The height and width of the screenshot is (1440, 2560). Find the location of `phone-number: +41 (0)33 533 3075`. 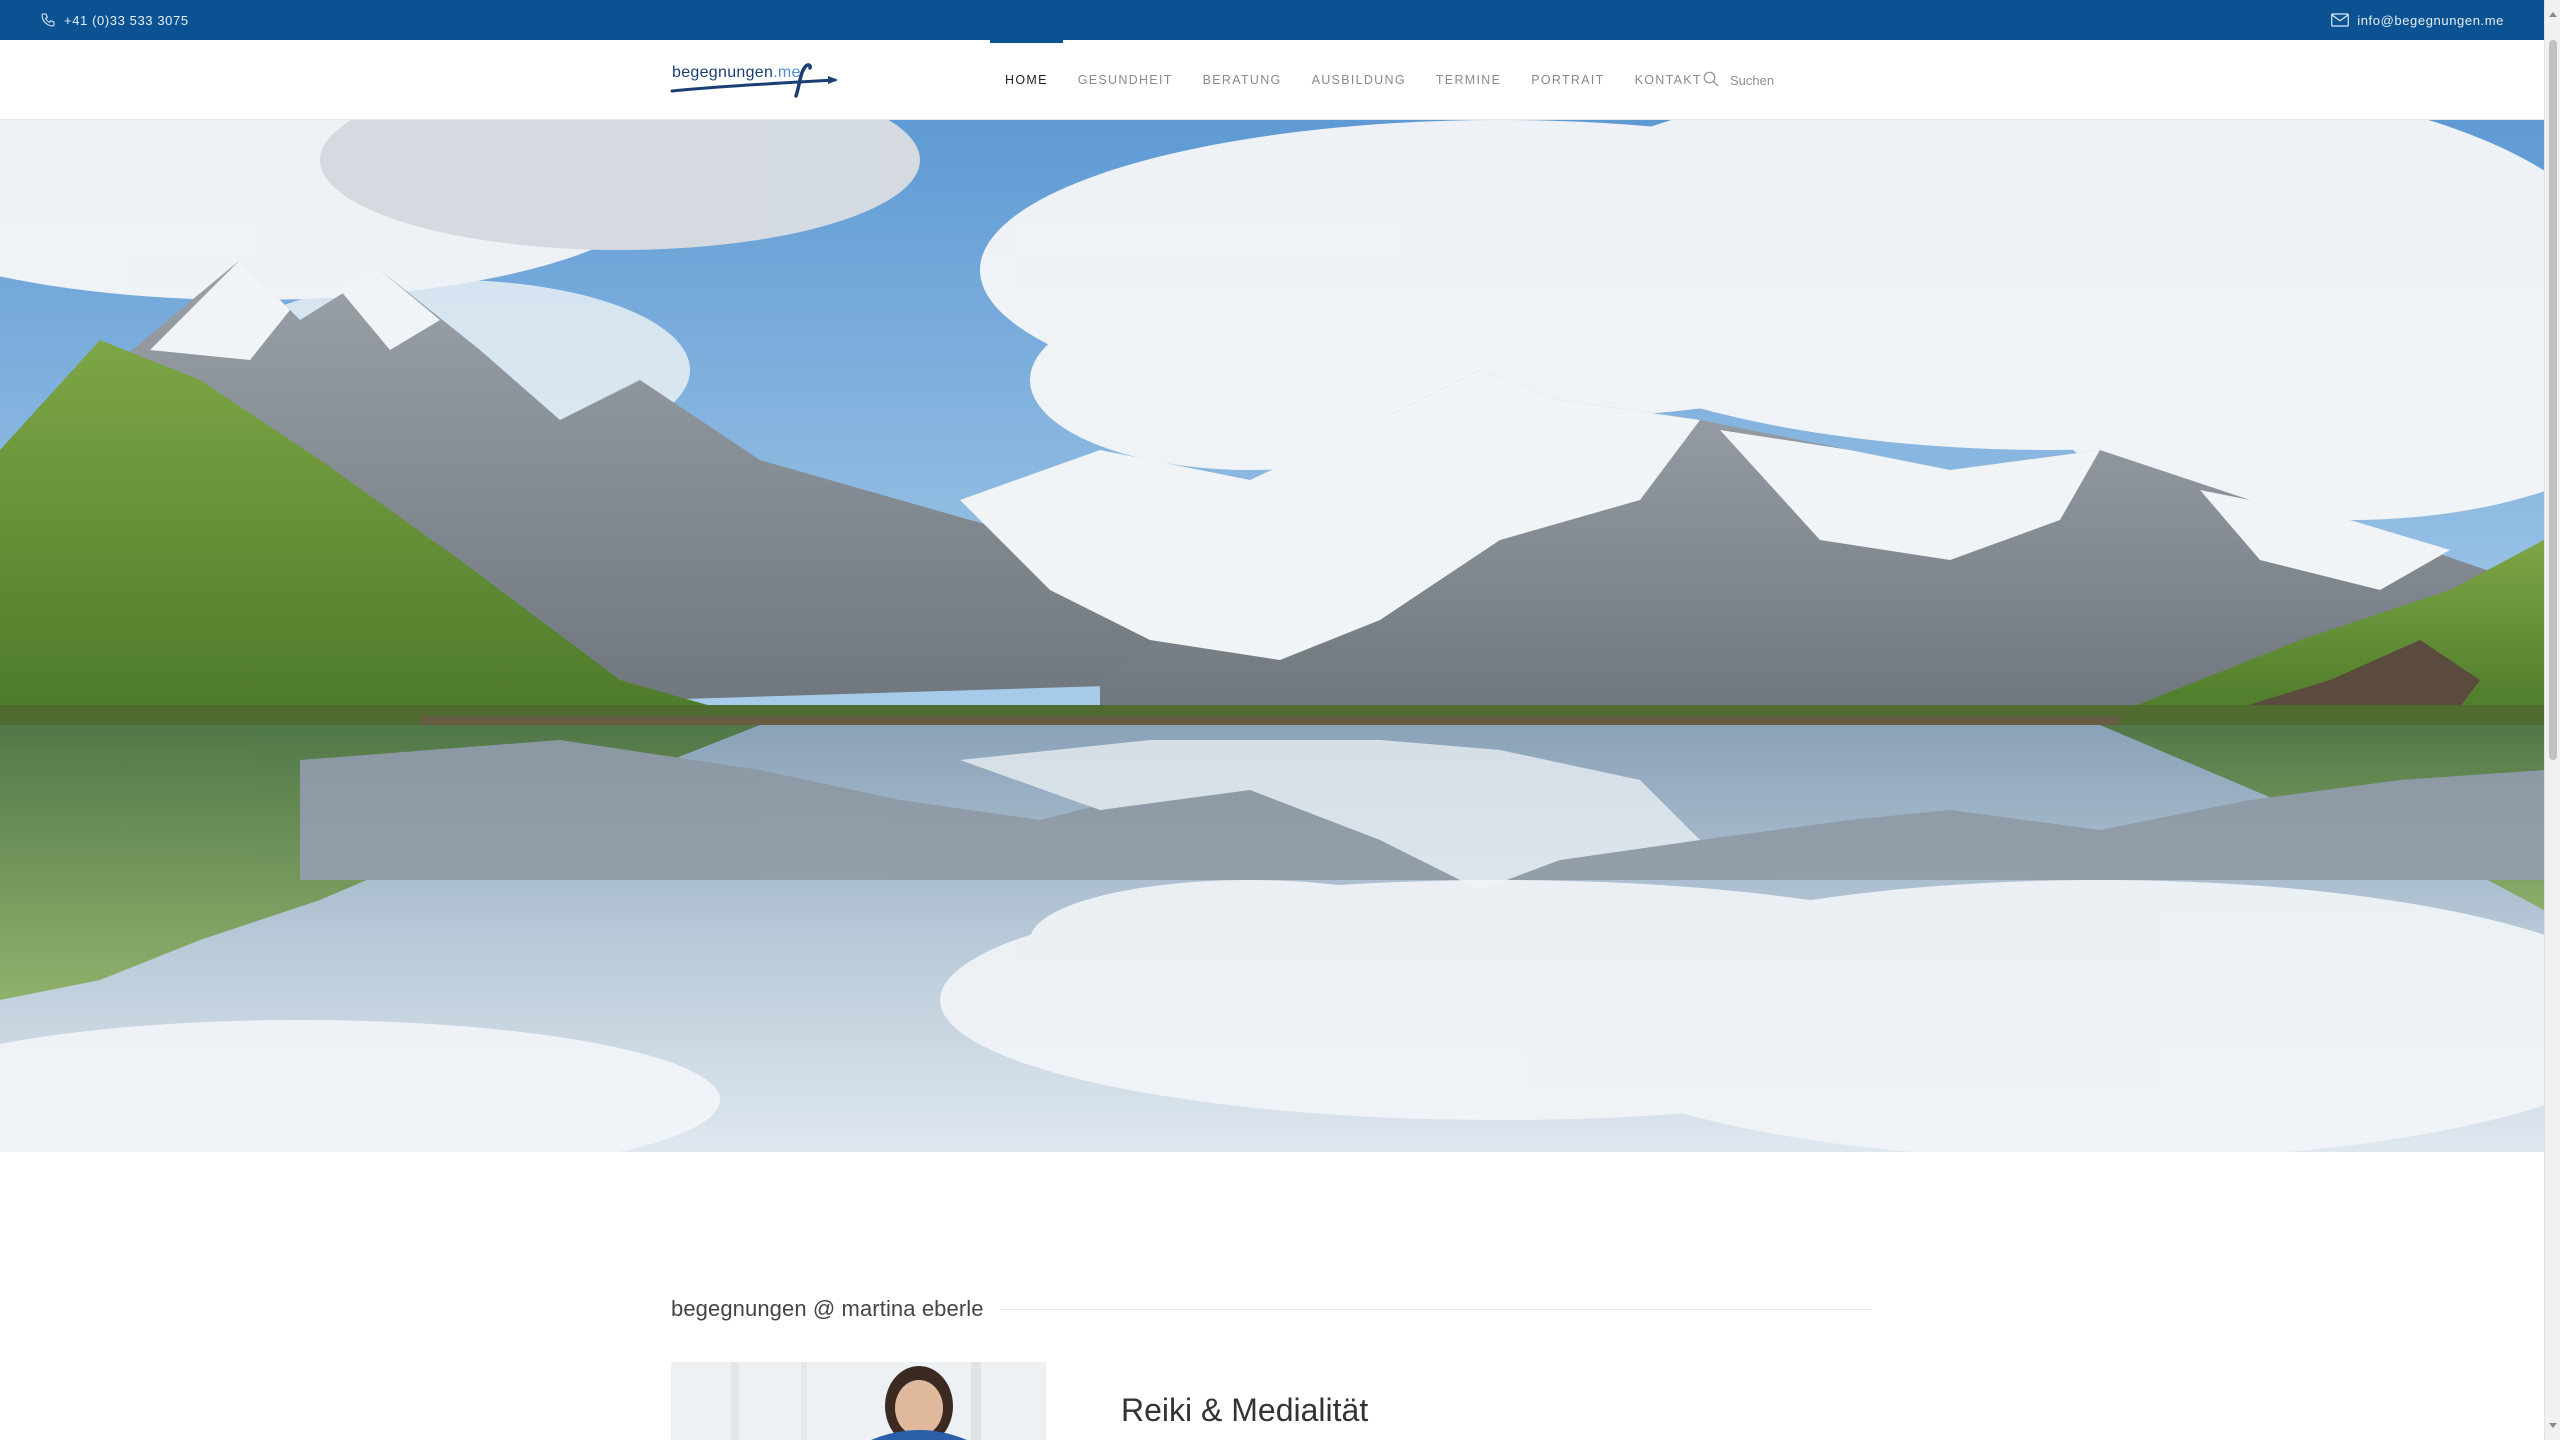

phone-number: +41 (0)33 533 3075 is located at coordinates (126, 20).